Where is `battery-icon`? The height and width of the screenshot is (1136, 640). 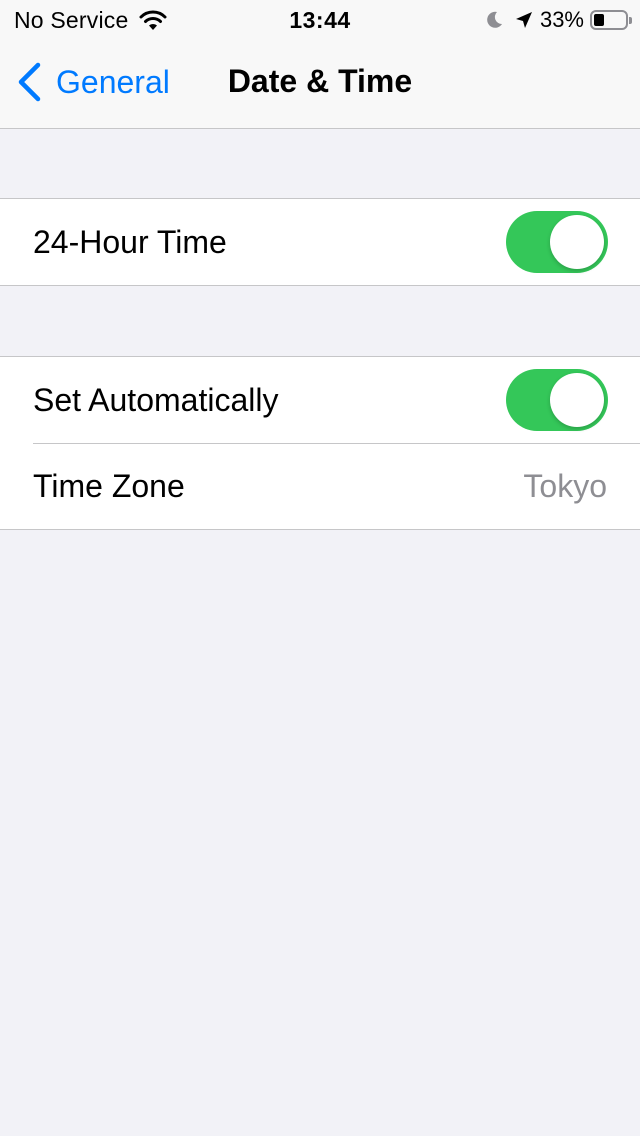 battery-icon is located at coordinates (611, 20).